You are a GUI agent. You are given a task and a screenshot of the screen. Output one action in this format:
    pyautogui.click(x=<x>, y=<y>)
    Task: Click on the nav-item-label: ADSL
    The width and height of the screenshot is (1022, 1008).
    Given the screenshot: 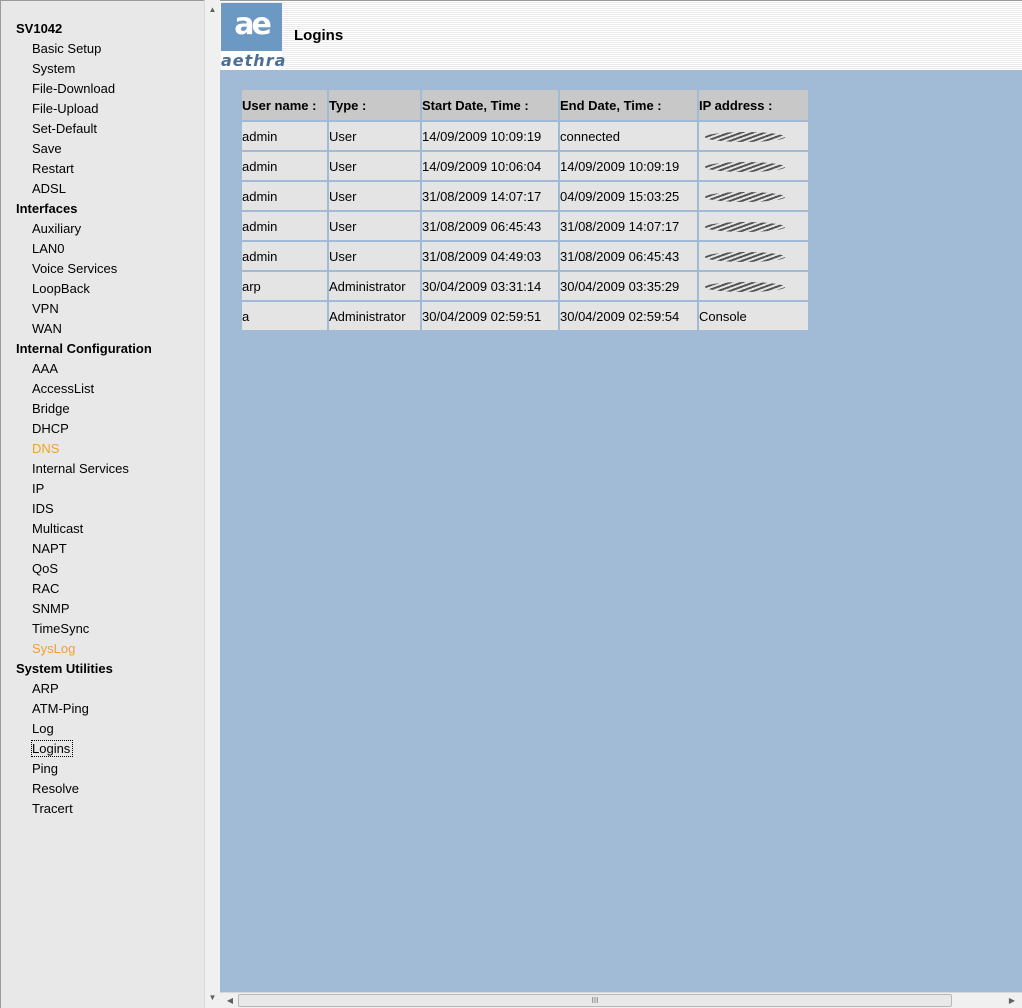 What is the action you would take?
    pyautogui.click(x=49, y=188)
    